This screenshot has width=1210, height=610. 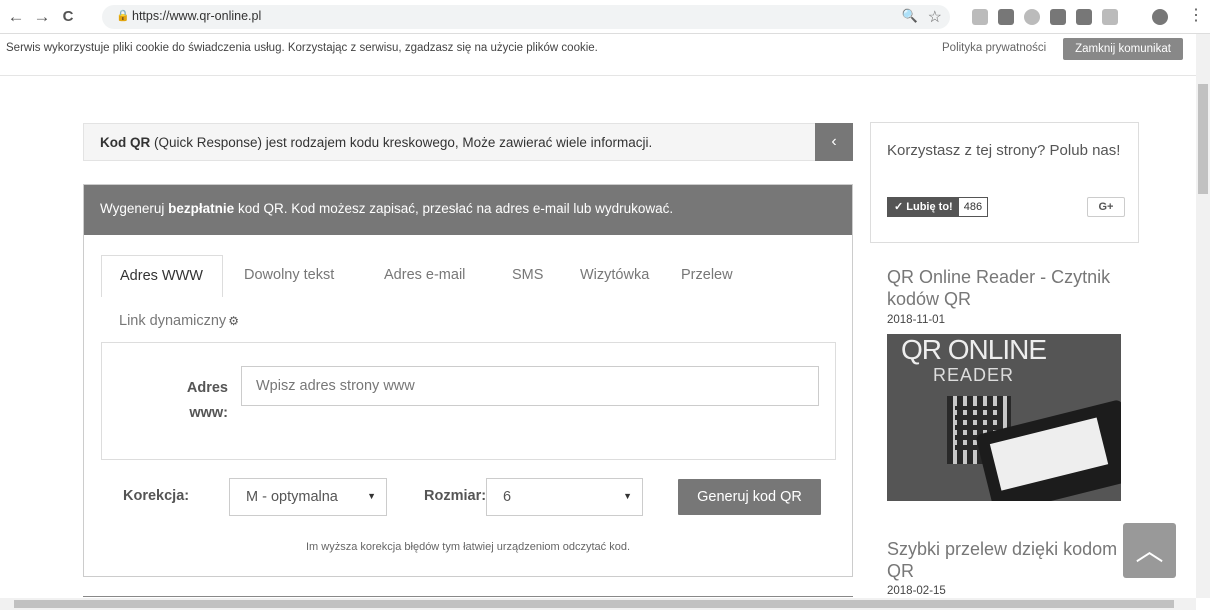 What do you see at coordinates (1149, 550) in the screenshot?
I see `scroll-to-top-icon: ︿` at bounding box center [1149, 550].